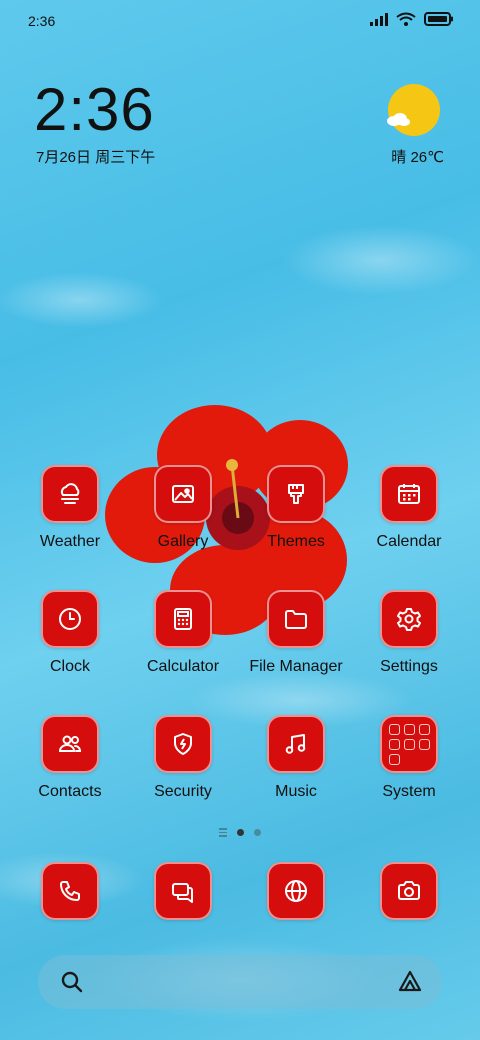 The height and width of the screenshot is (1040, 480). I want to click on phone-icon, so click(70, 891).